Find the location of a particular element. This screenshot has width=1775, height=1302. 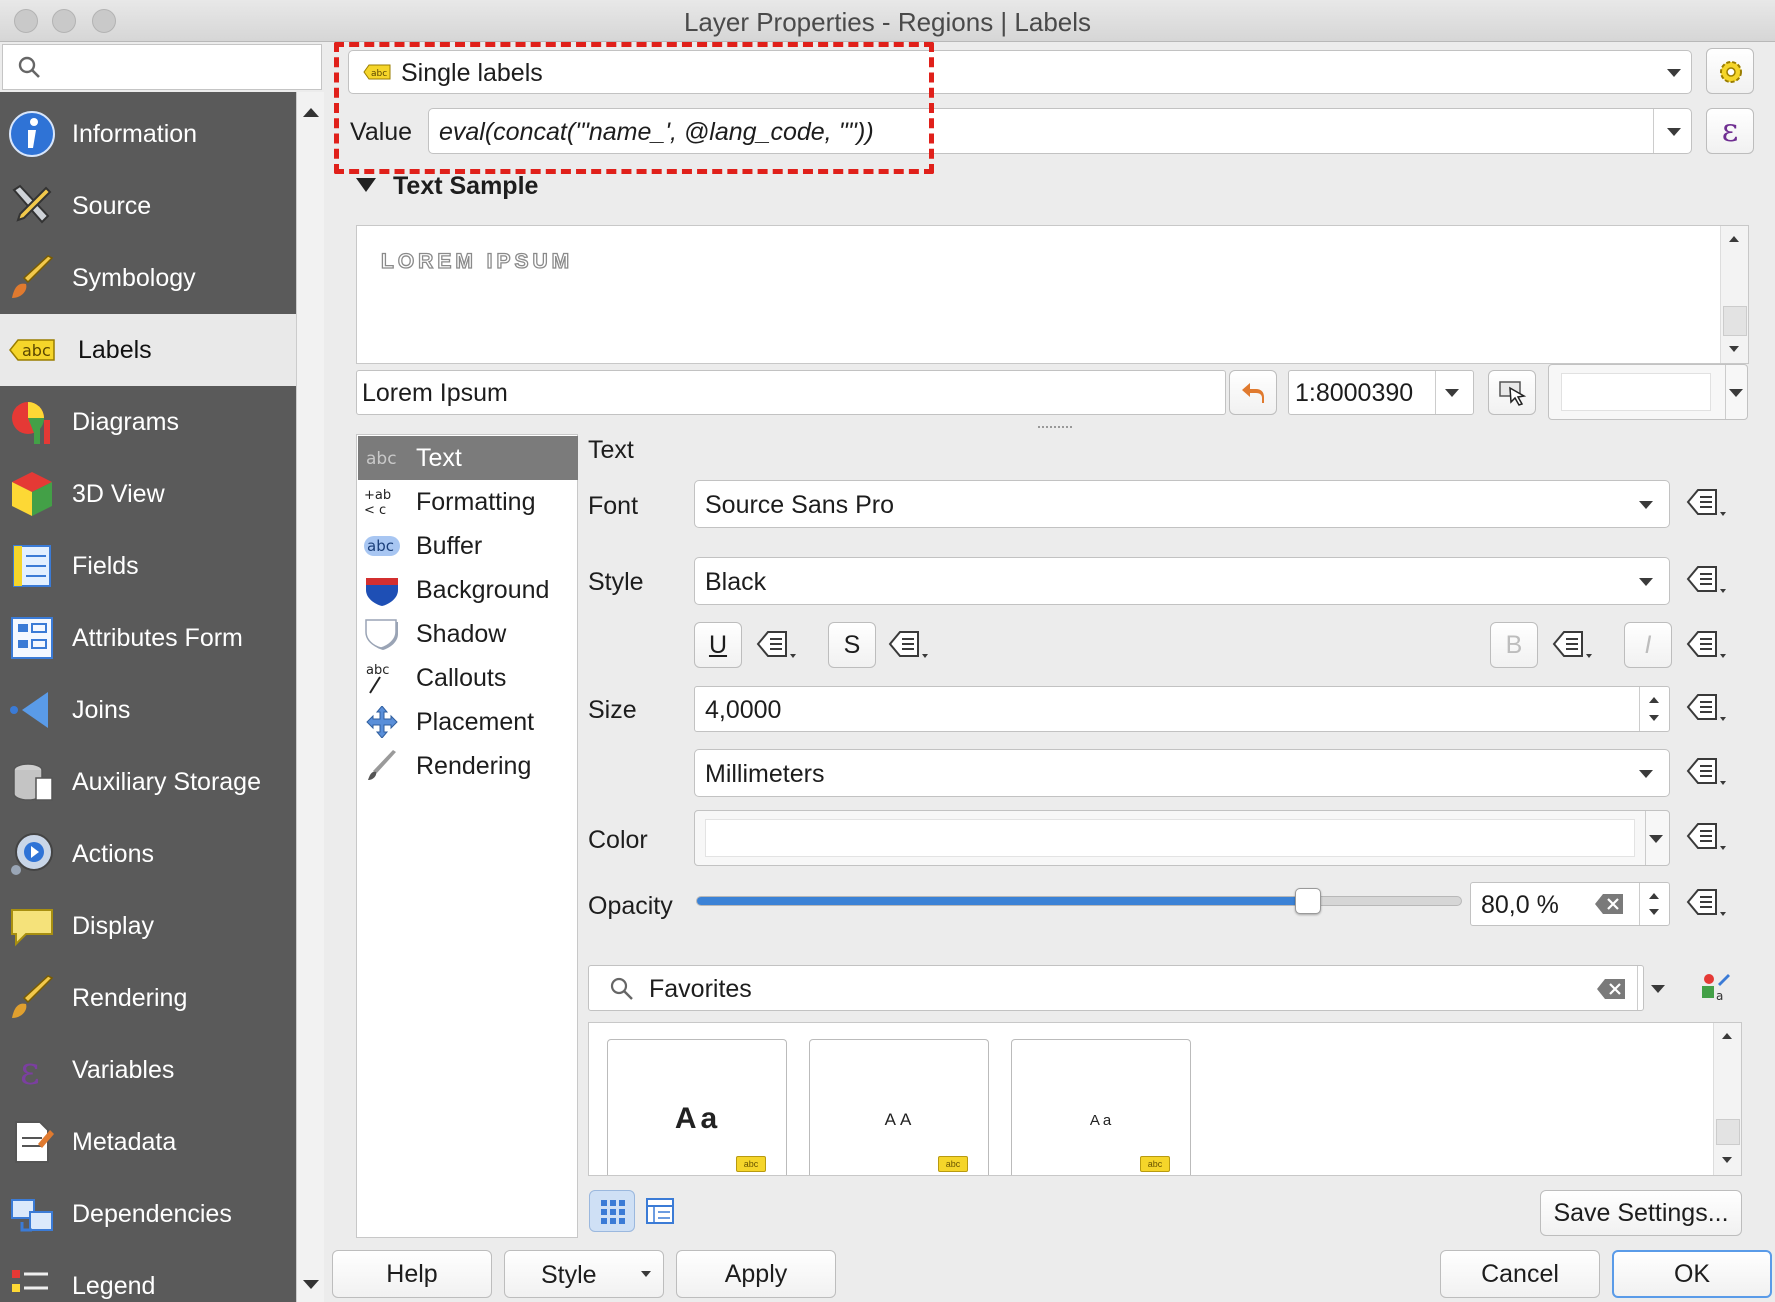

tab-shadow: Shadow is located at coordinates (468, 634).